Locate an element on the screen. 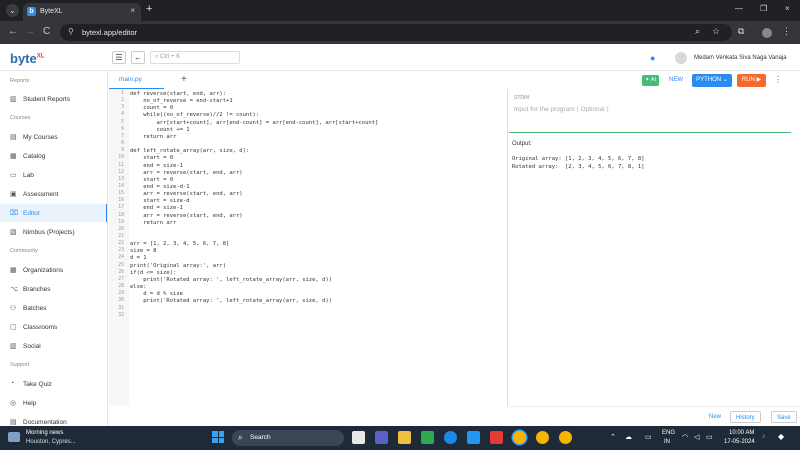 This screenshot has width=800, height=450. start-icon is located at coordinates (218, 437).